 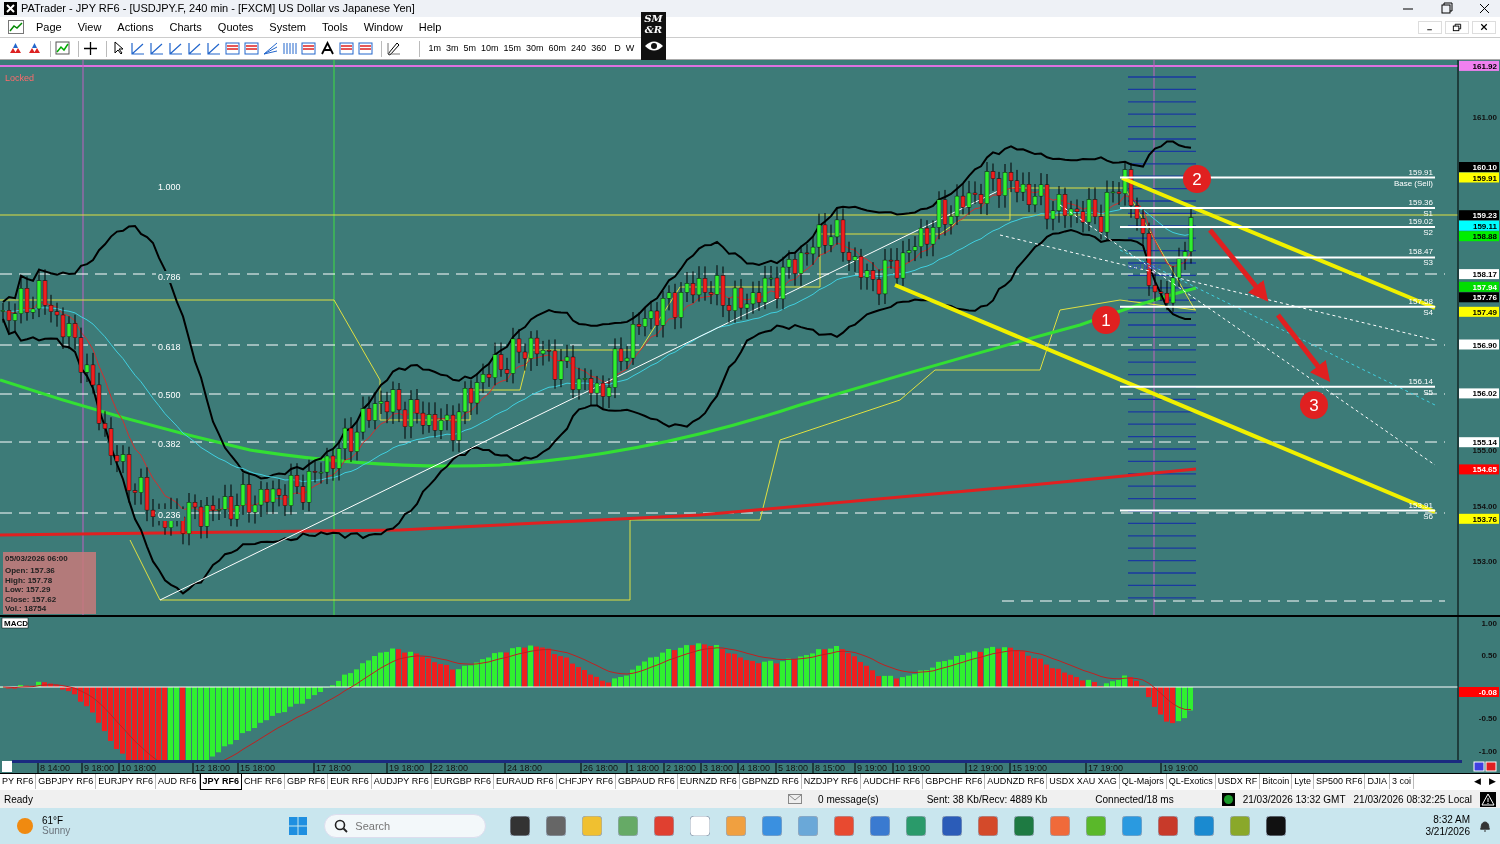 What do you see at coordinates (470, 48) in the screenshot?
I see `timeframe-button: 5m` at bounding box center [470, 48].